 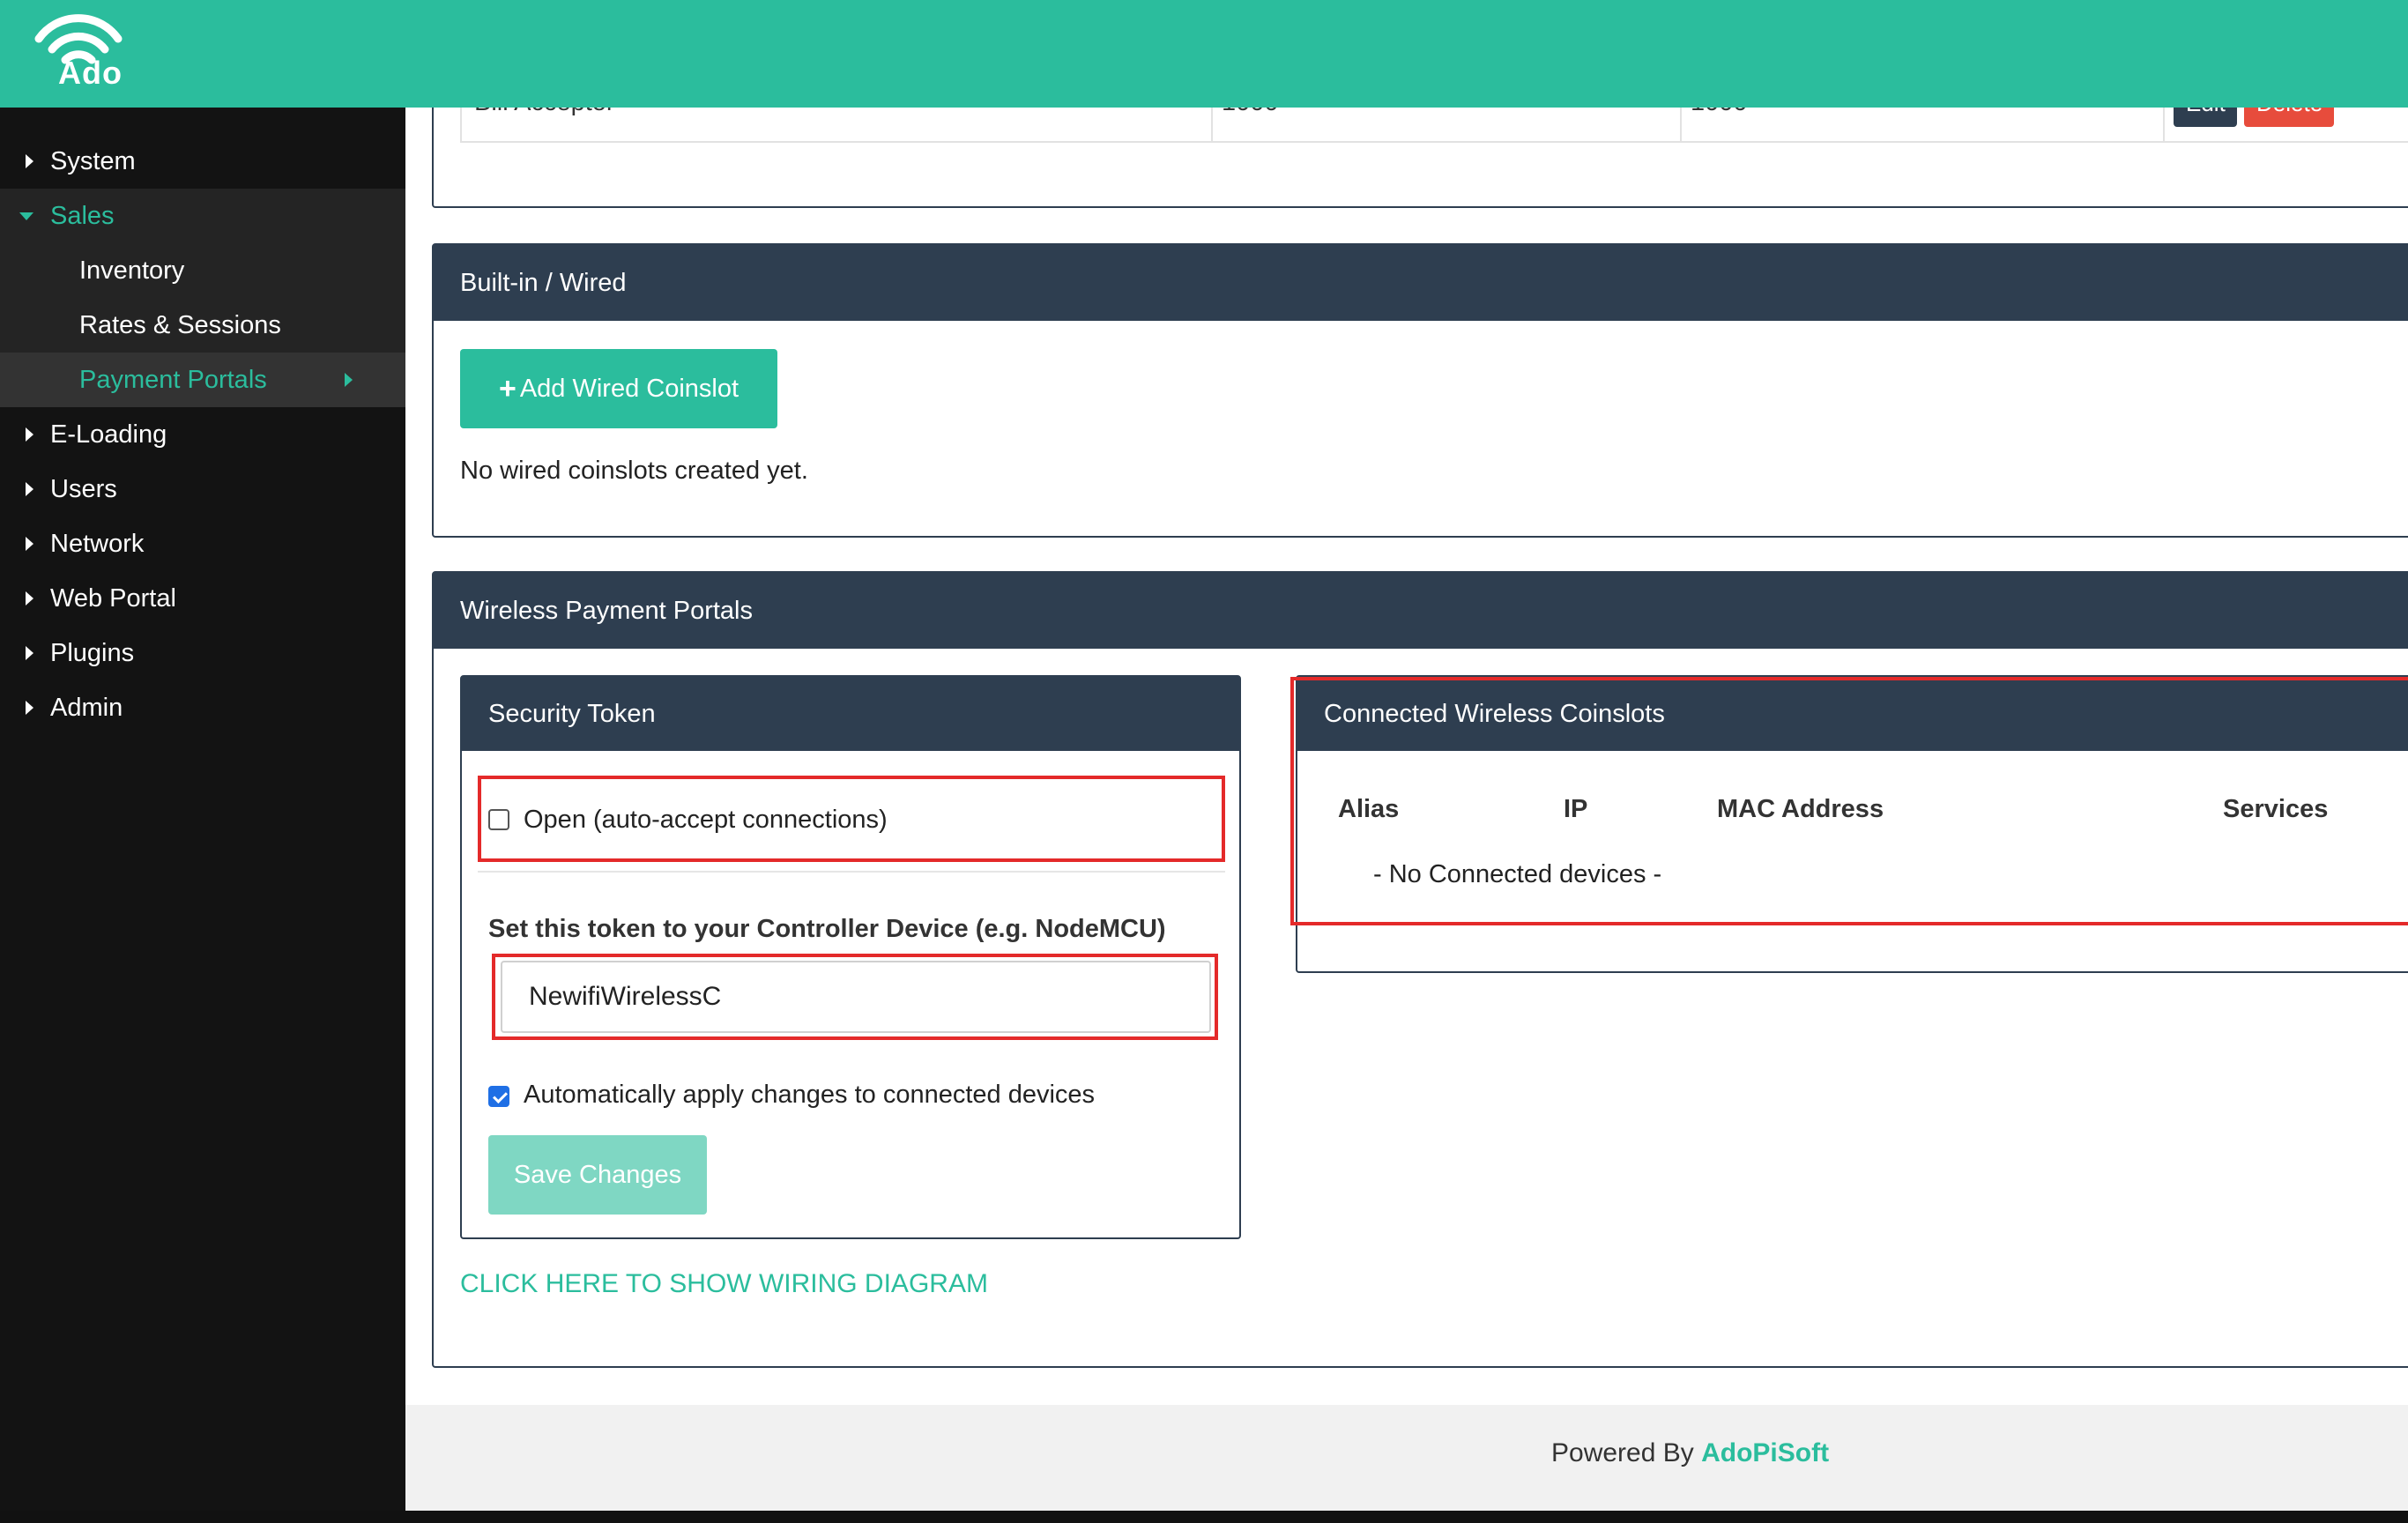 What do you see at coordinates (202, 434) in the screenshot?
I see `sidebar-item-e-loading: E-Loading` at bounding box center [202, 434].